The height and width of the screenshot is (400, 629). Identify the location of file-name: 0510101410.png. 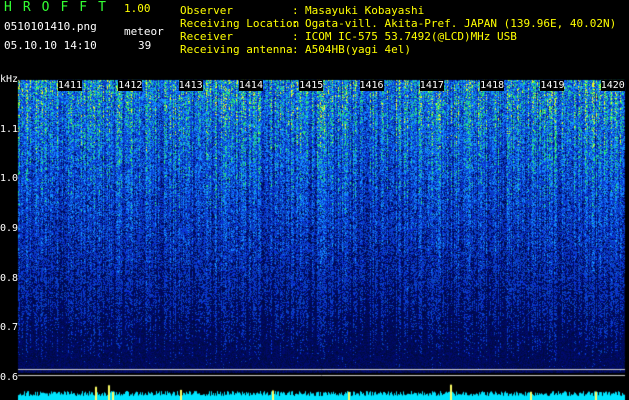
(50, 26).